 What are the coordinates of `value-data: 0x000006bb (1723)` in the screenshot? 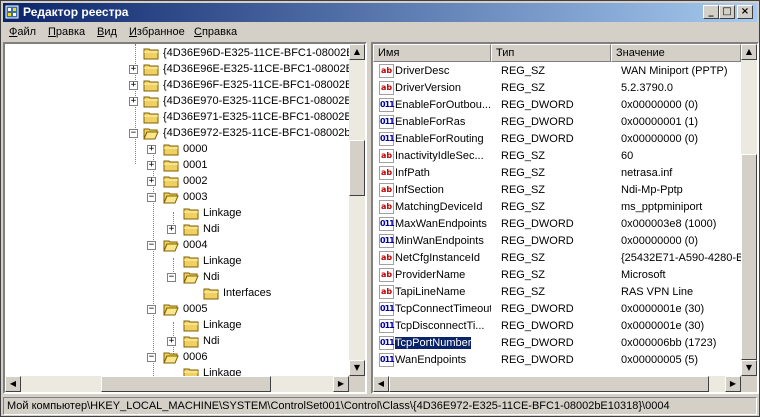 It's located at (669, 343).